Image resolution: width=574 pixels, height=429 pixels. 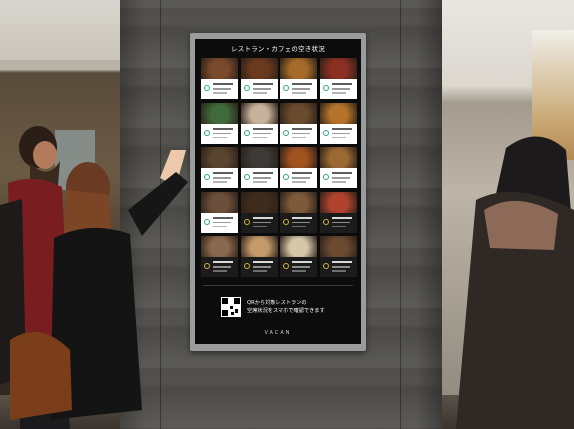 What do you see at coordinates (231, 307) in the screenshot?
I see `qr-code-icon` at bounding box center [231, 307].